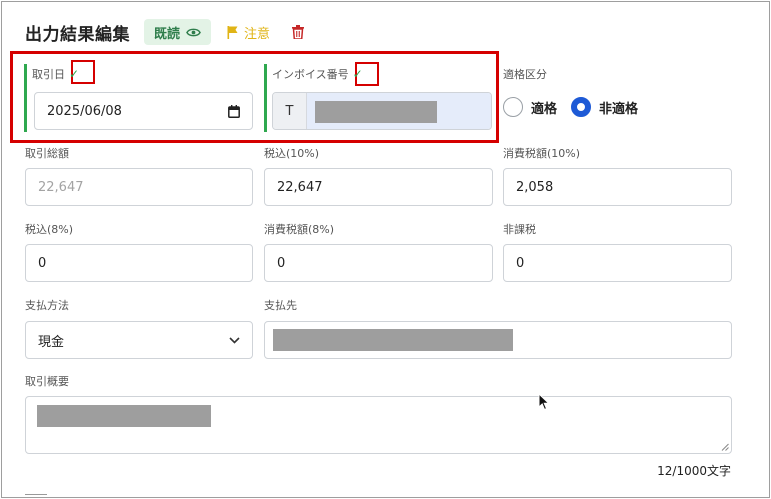 The image size is (771, 499). Describe the element at coordinates (617, 263) in the screenshot. I see `non-taxable-input: 0` at that location.